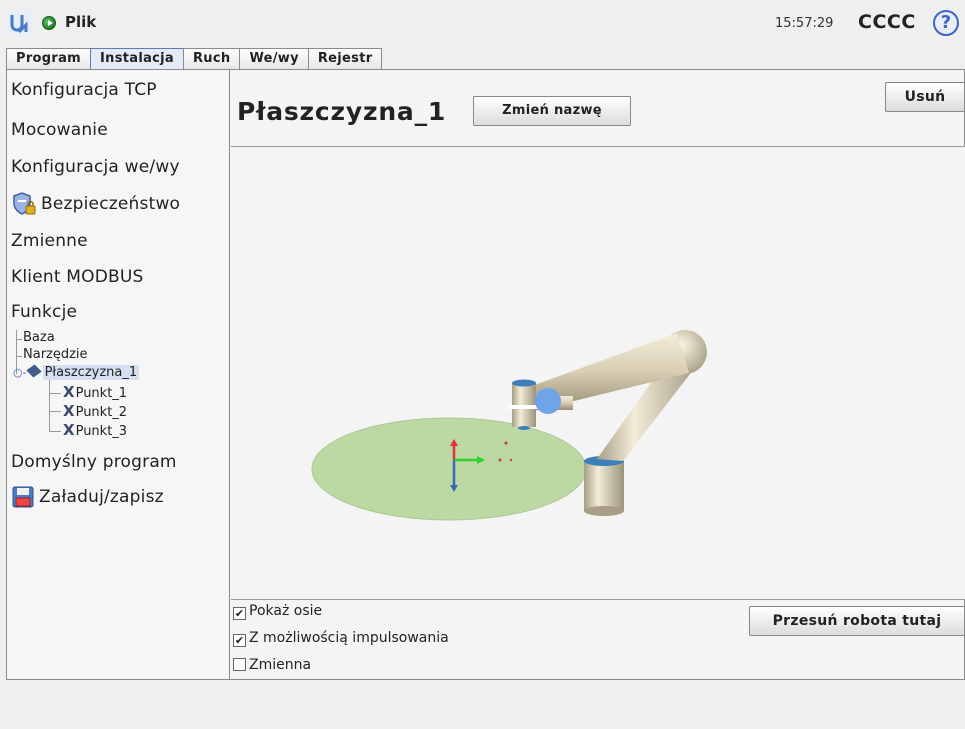 The width and height of the screenshot is (965, 729). I want to click on sidebar-item-tcp: Konfiguracja TCP, so click(84, 90).